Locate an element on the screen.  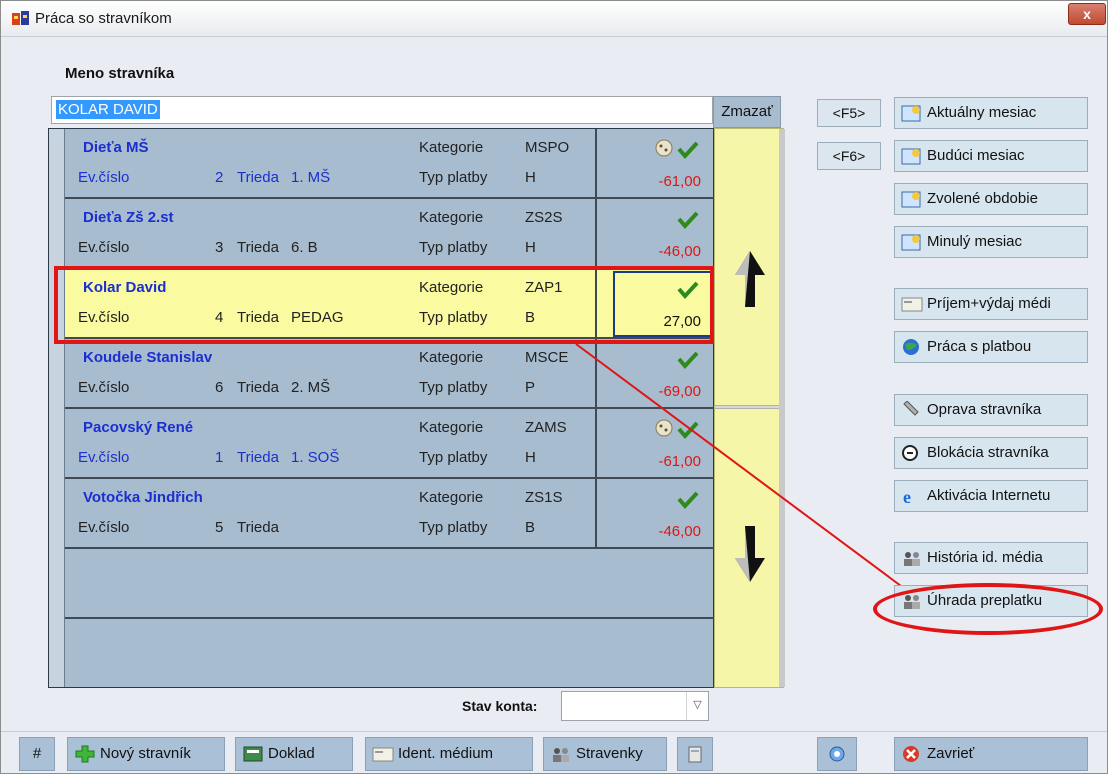
lock-face-icon is located at coordinates (910, 453).